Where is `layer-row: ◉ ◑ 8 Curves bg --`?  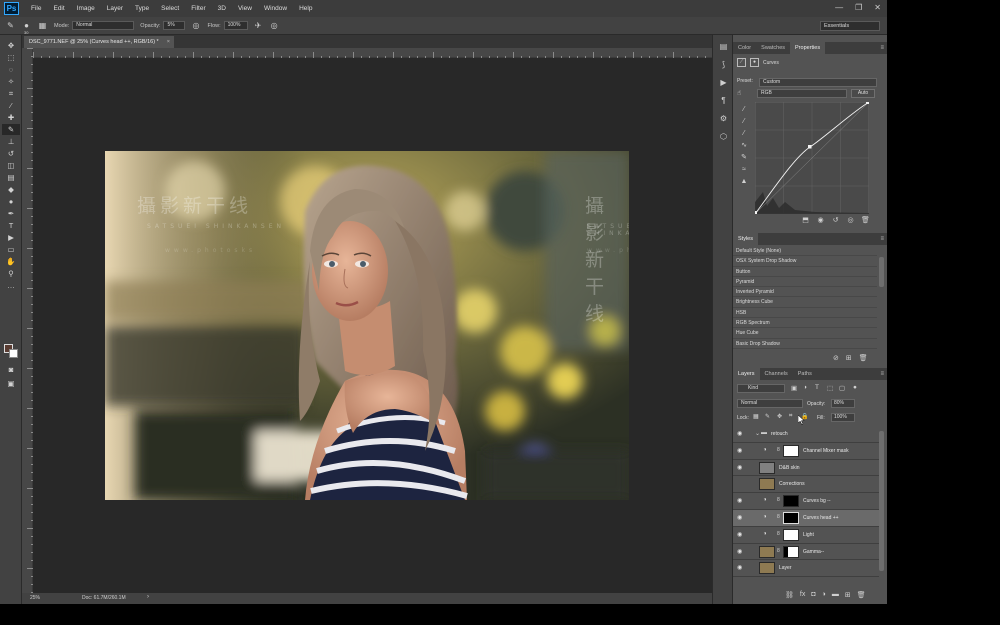
layer-row: ◉ ◑ 8 Curves bg -- is located at coordinates (806, 501).